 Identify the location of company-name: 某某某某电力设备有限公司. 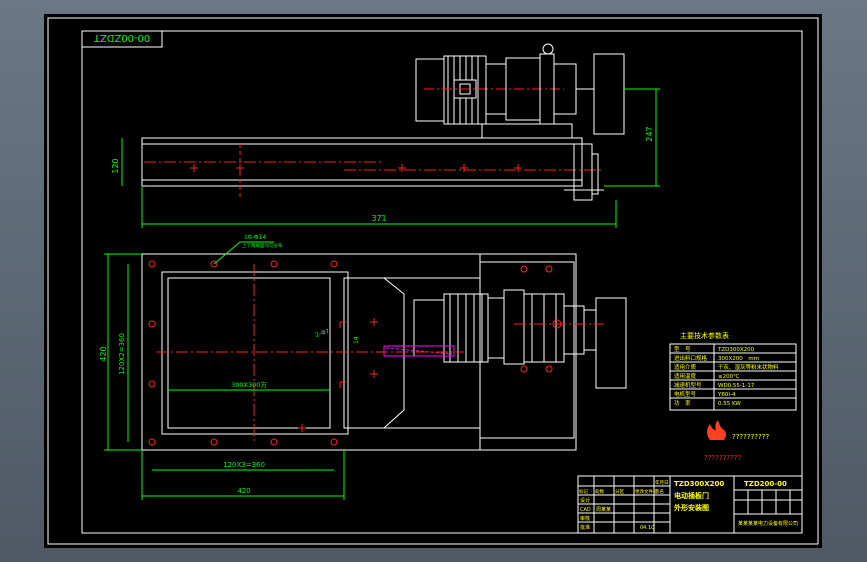
(768, 523).